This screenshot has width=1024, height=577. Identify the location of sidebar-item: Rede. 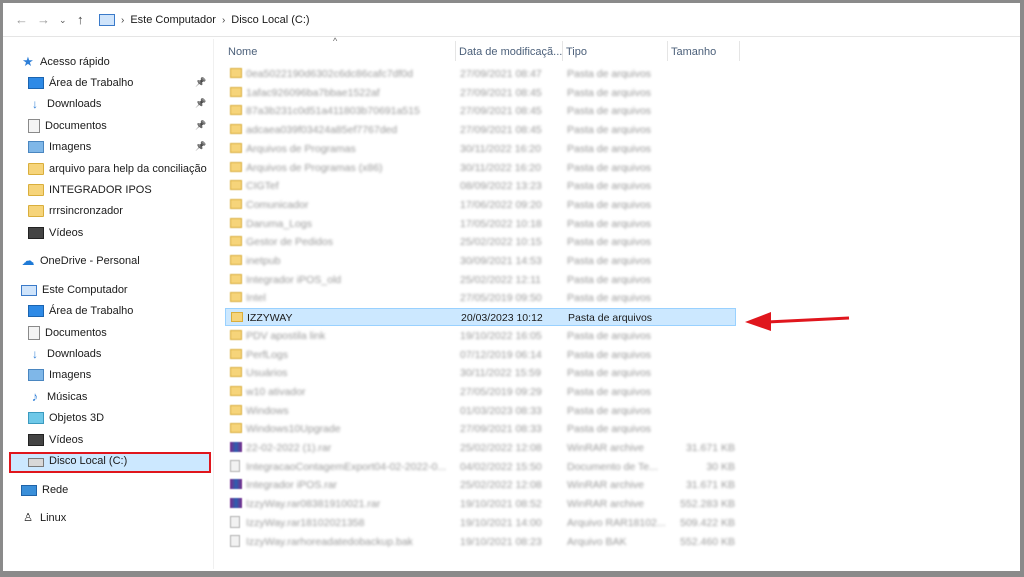
(113, 490).